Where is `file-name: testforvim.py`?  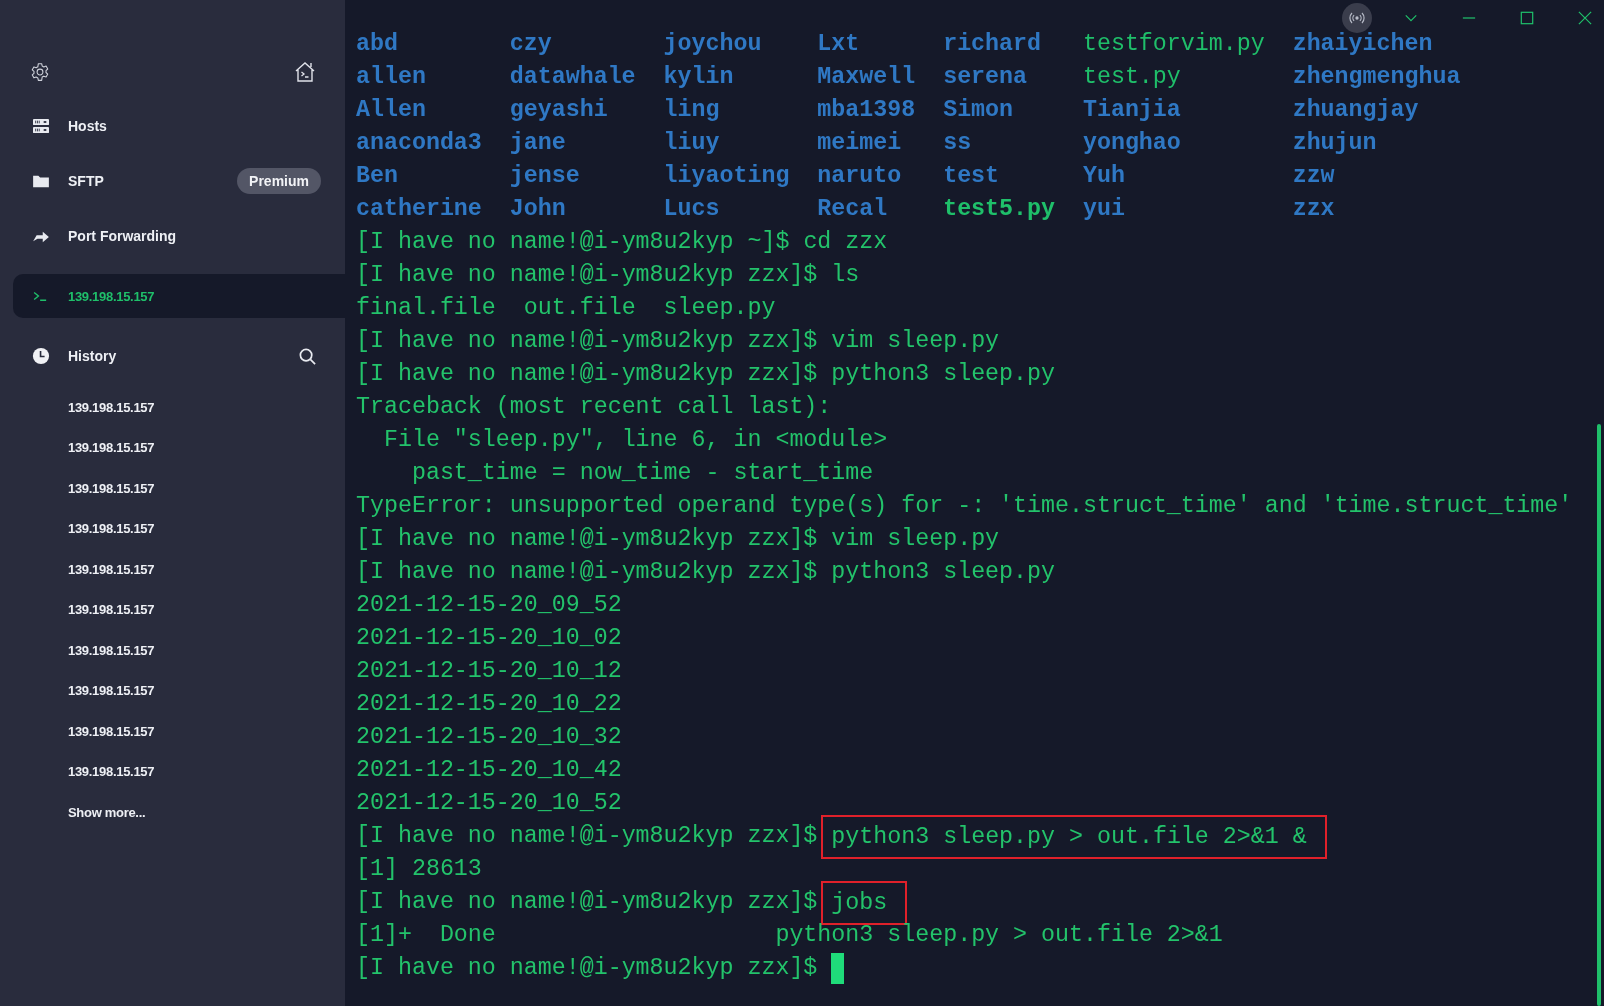 file-name: testforvim.py is located at coordinates (1173, 44).